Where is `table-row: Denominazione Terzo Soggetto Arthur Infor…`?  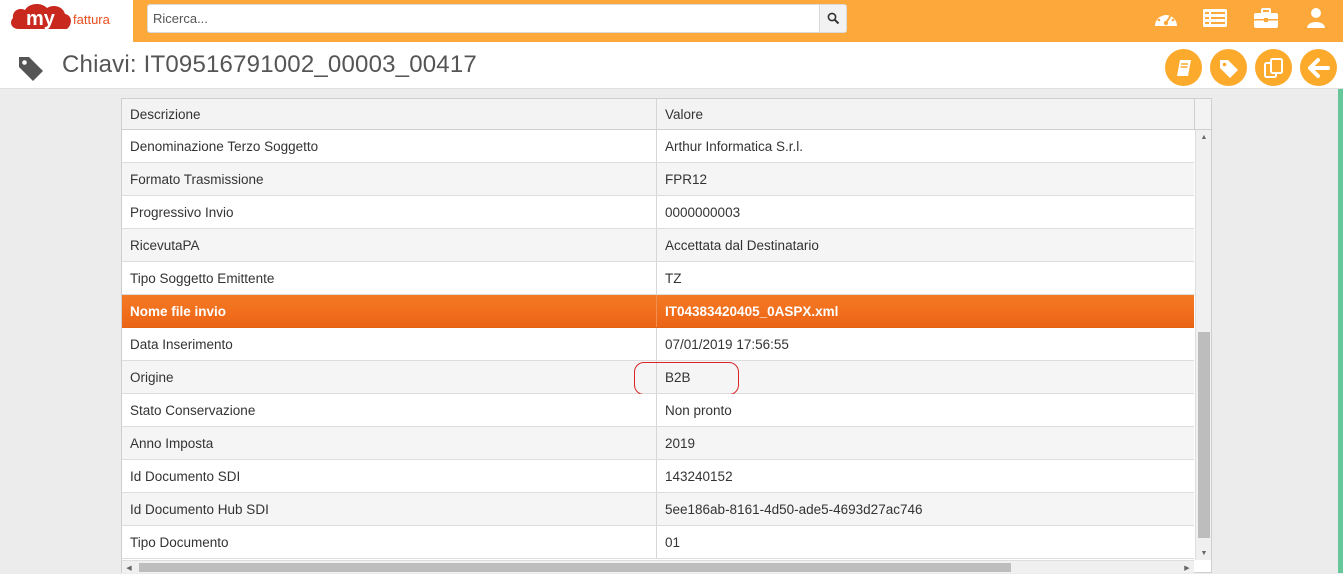
table-row: Denominazione Terzo Soggetto Arthur Infor… is located at coordinates (658, 146).